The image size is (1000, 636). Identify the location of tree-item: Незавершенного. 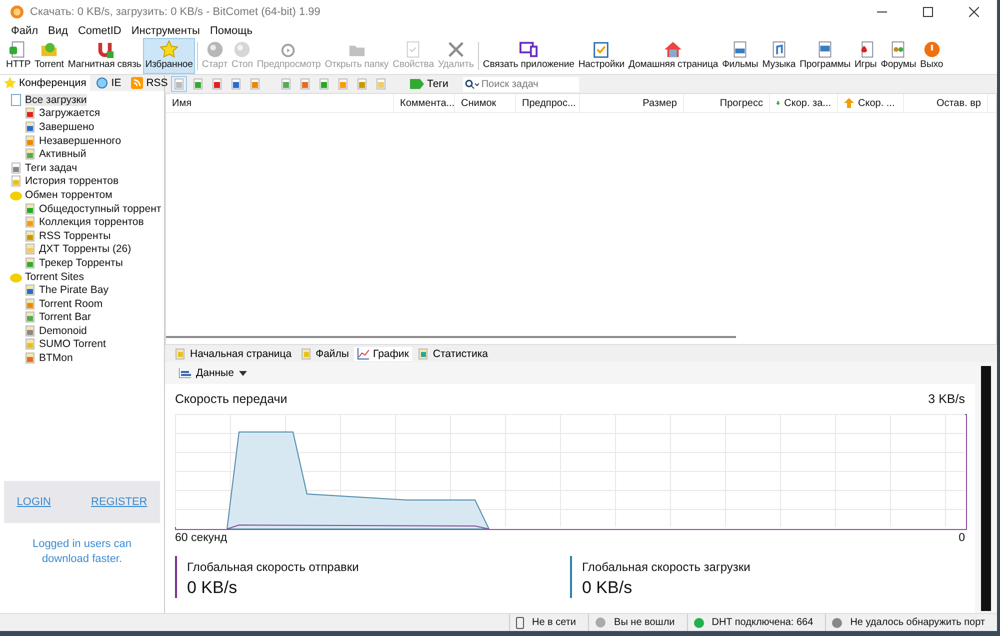
(82, 141).